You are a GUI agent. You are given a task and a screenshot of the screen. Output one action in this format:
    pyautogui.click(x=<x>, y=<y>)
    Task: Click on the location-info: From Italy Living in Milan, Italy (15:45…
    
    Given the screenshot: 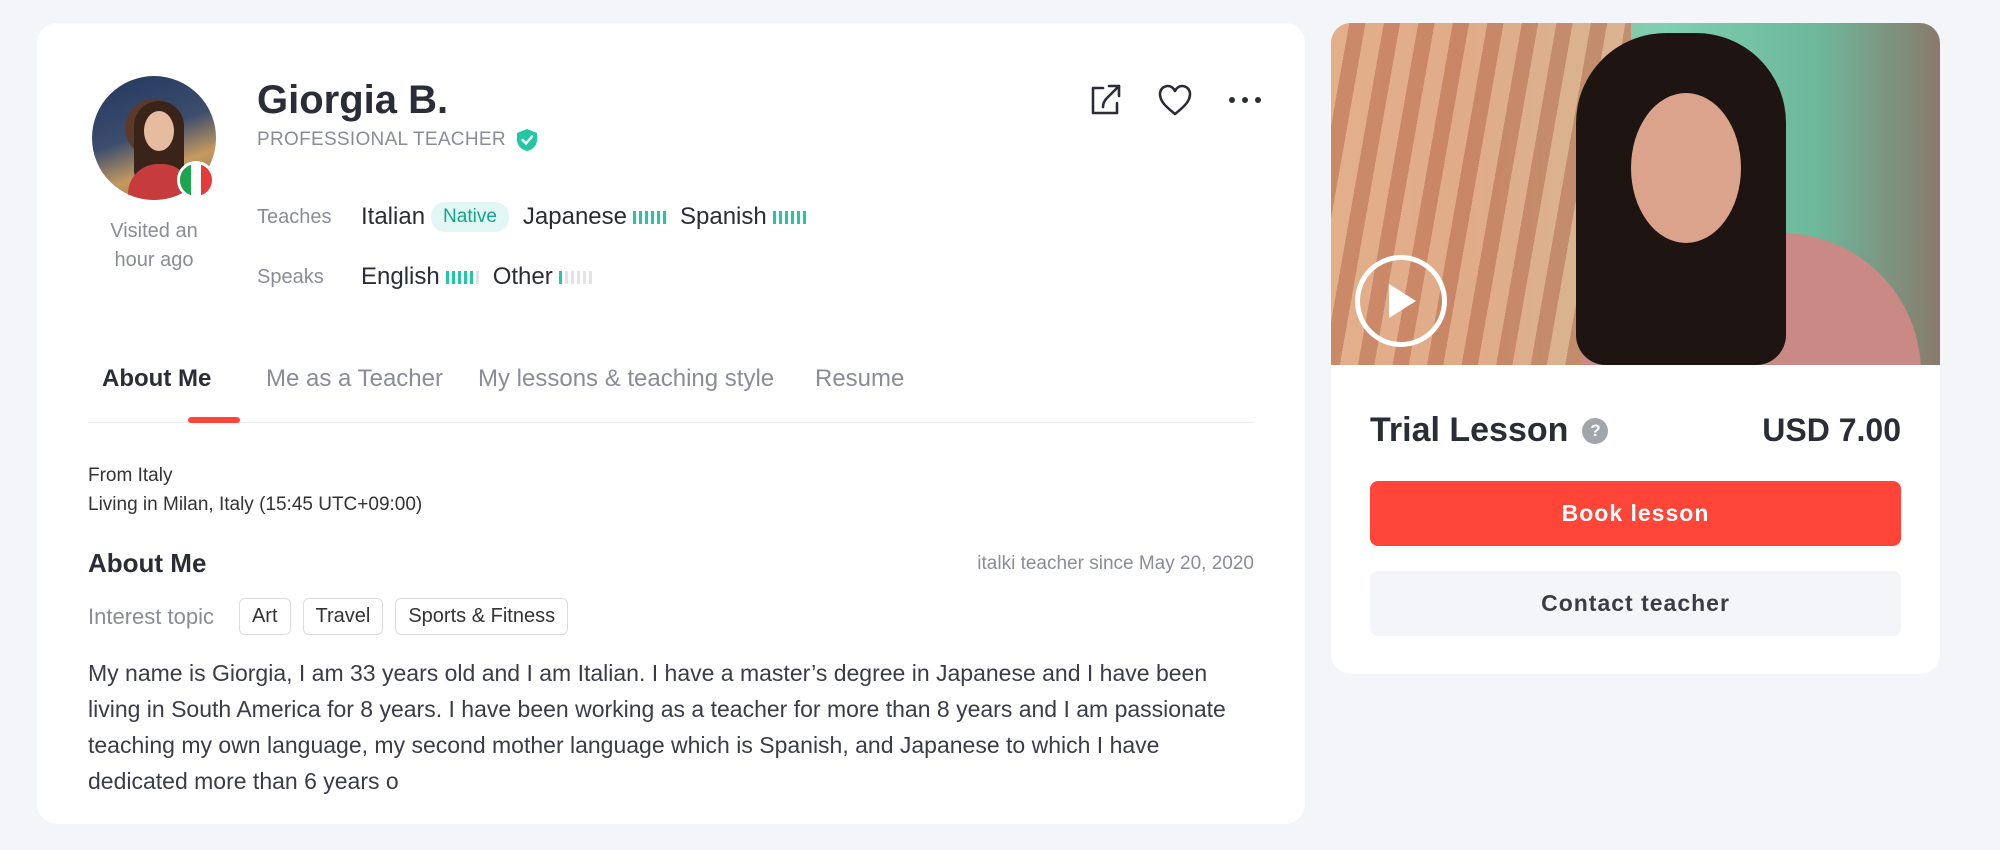 What is the action you would take?
    pyautogui.click(x=255, y=490)
    